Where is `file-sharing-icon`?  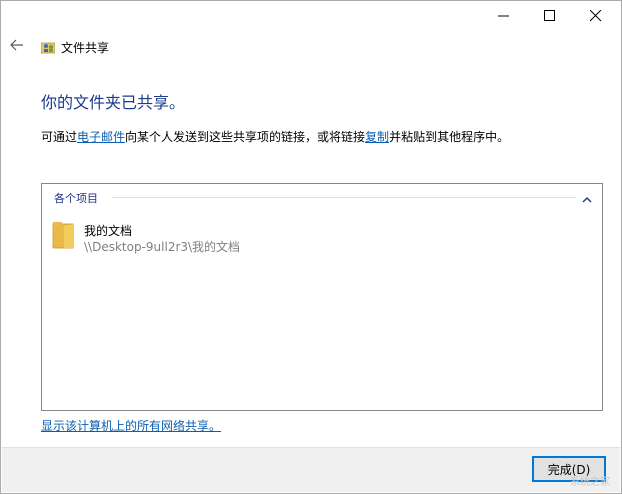
file-sharing-icon is located at coordinates (48, 46).